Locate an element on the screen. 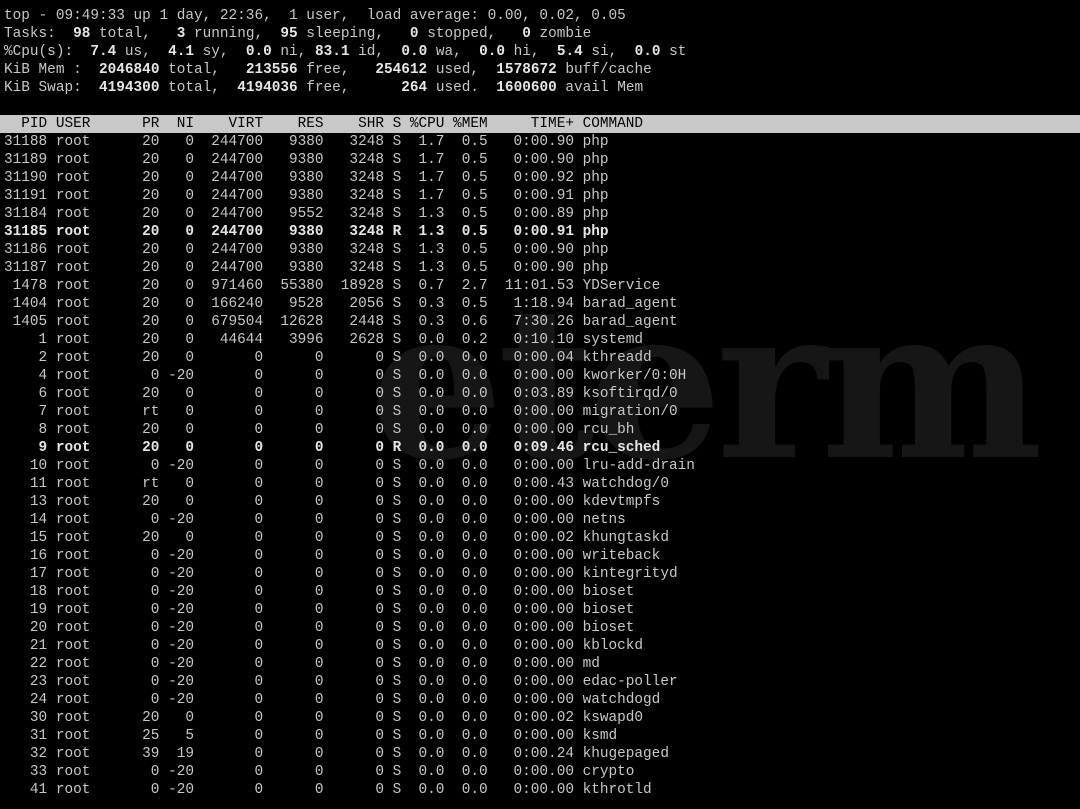 The width and height of the screenshot is (1080, 809). tasks-prefix: Tasks: is located at coordinates (34, 34).